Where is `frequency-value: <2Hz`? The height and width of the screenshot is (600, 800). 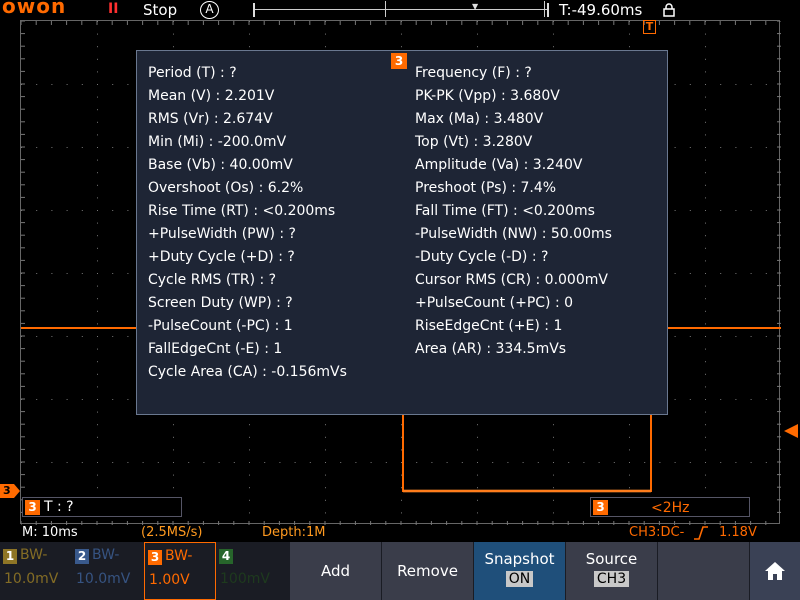 frequency-value: <2Hz is located at coordinates (670, 508).